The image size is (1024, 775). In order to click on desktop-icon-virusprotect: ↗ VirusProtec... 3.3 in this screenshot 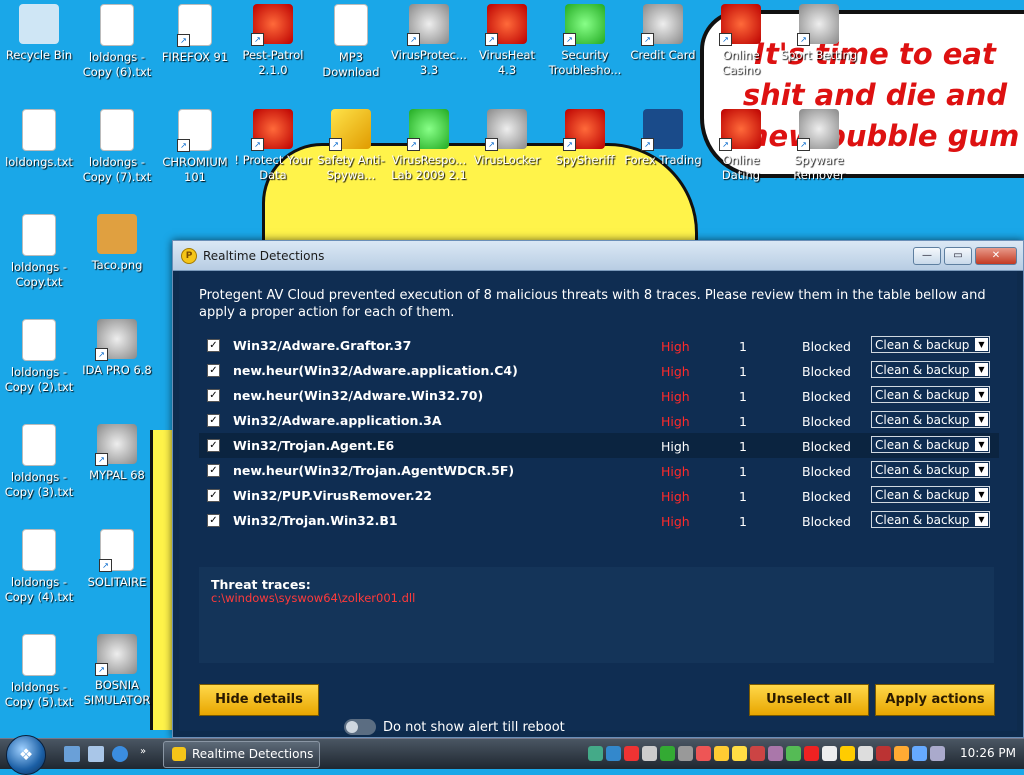, I will do `click(429, 41)`.